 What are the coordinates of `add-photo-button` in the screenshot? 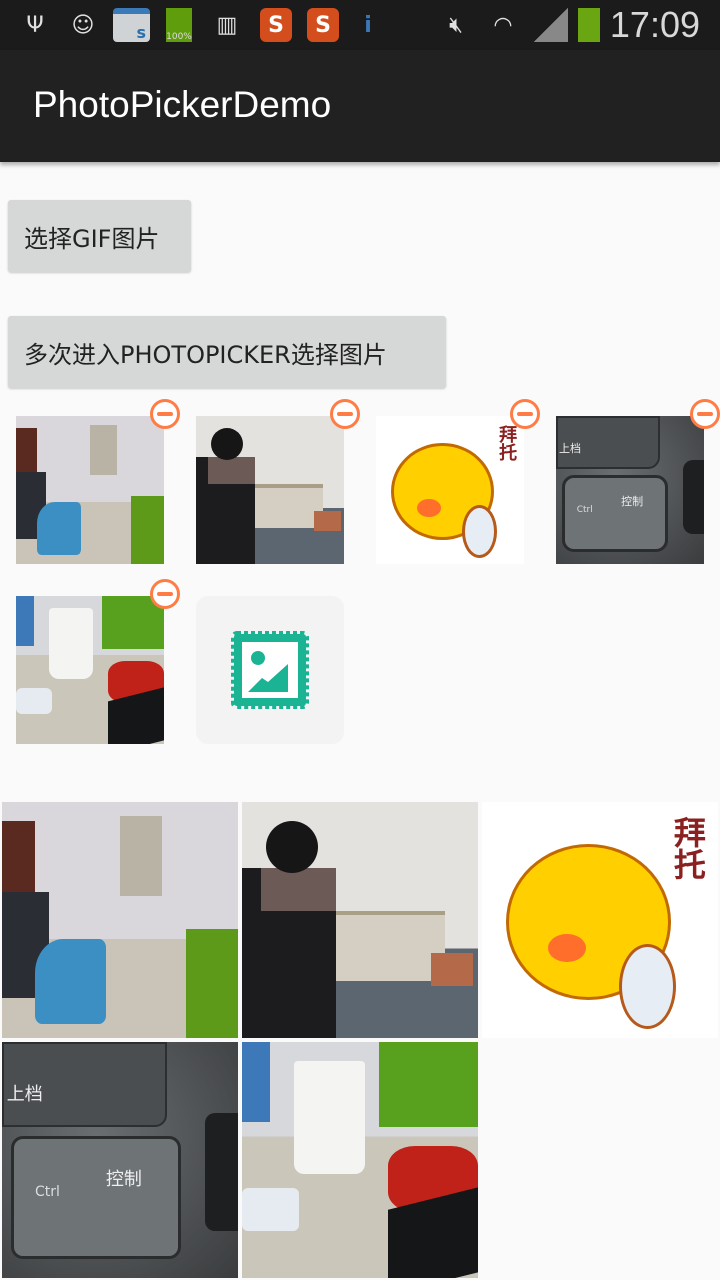 It's located at (270, 670).